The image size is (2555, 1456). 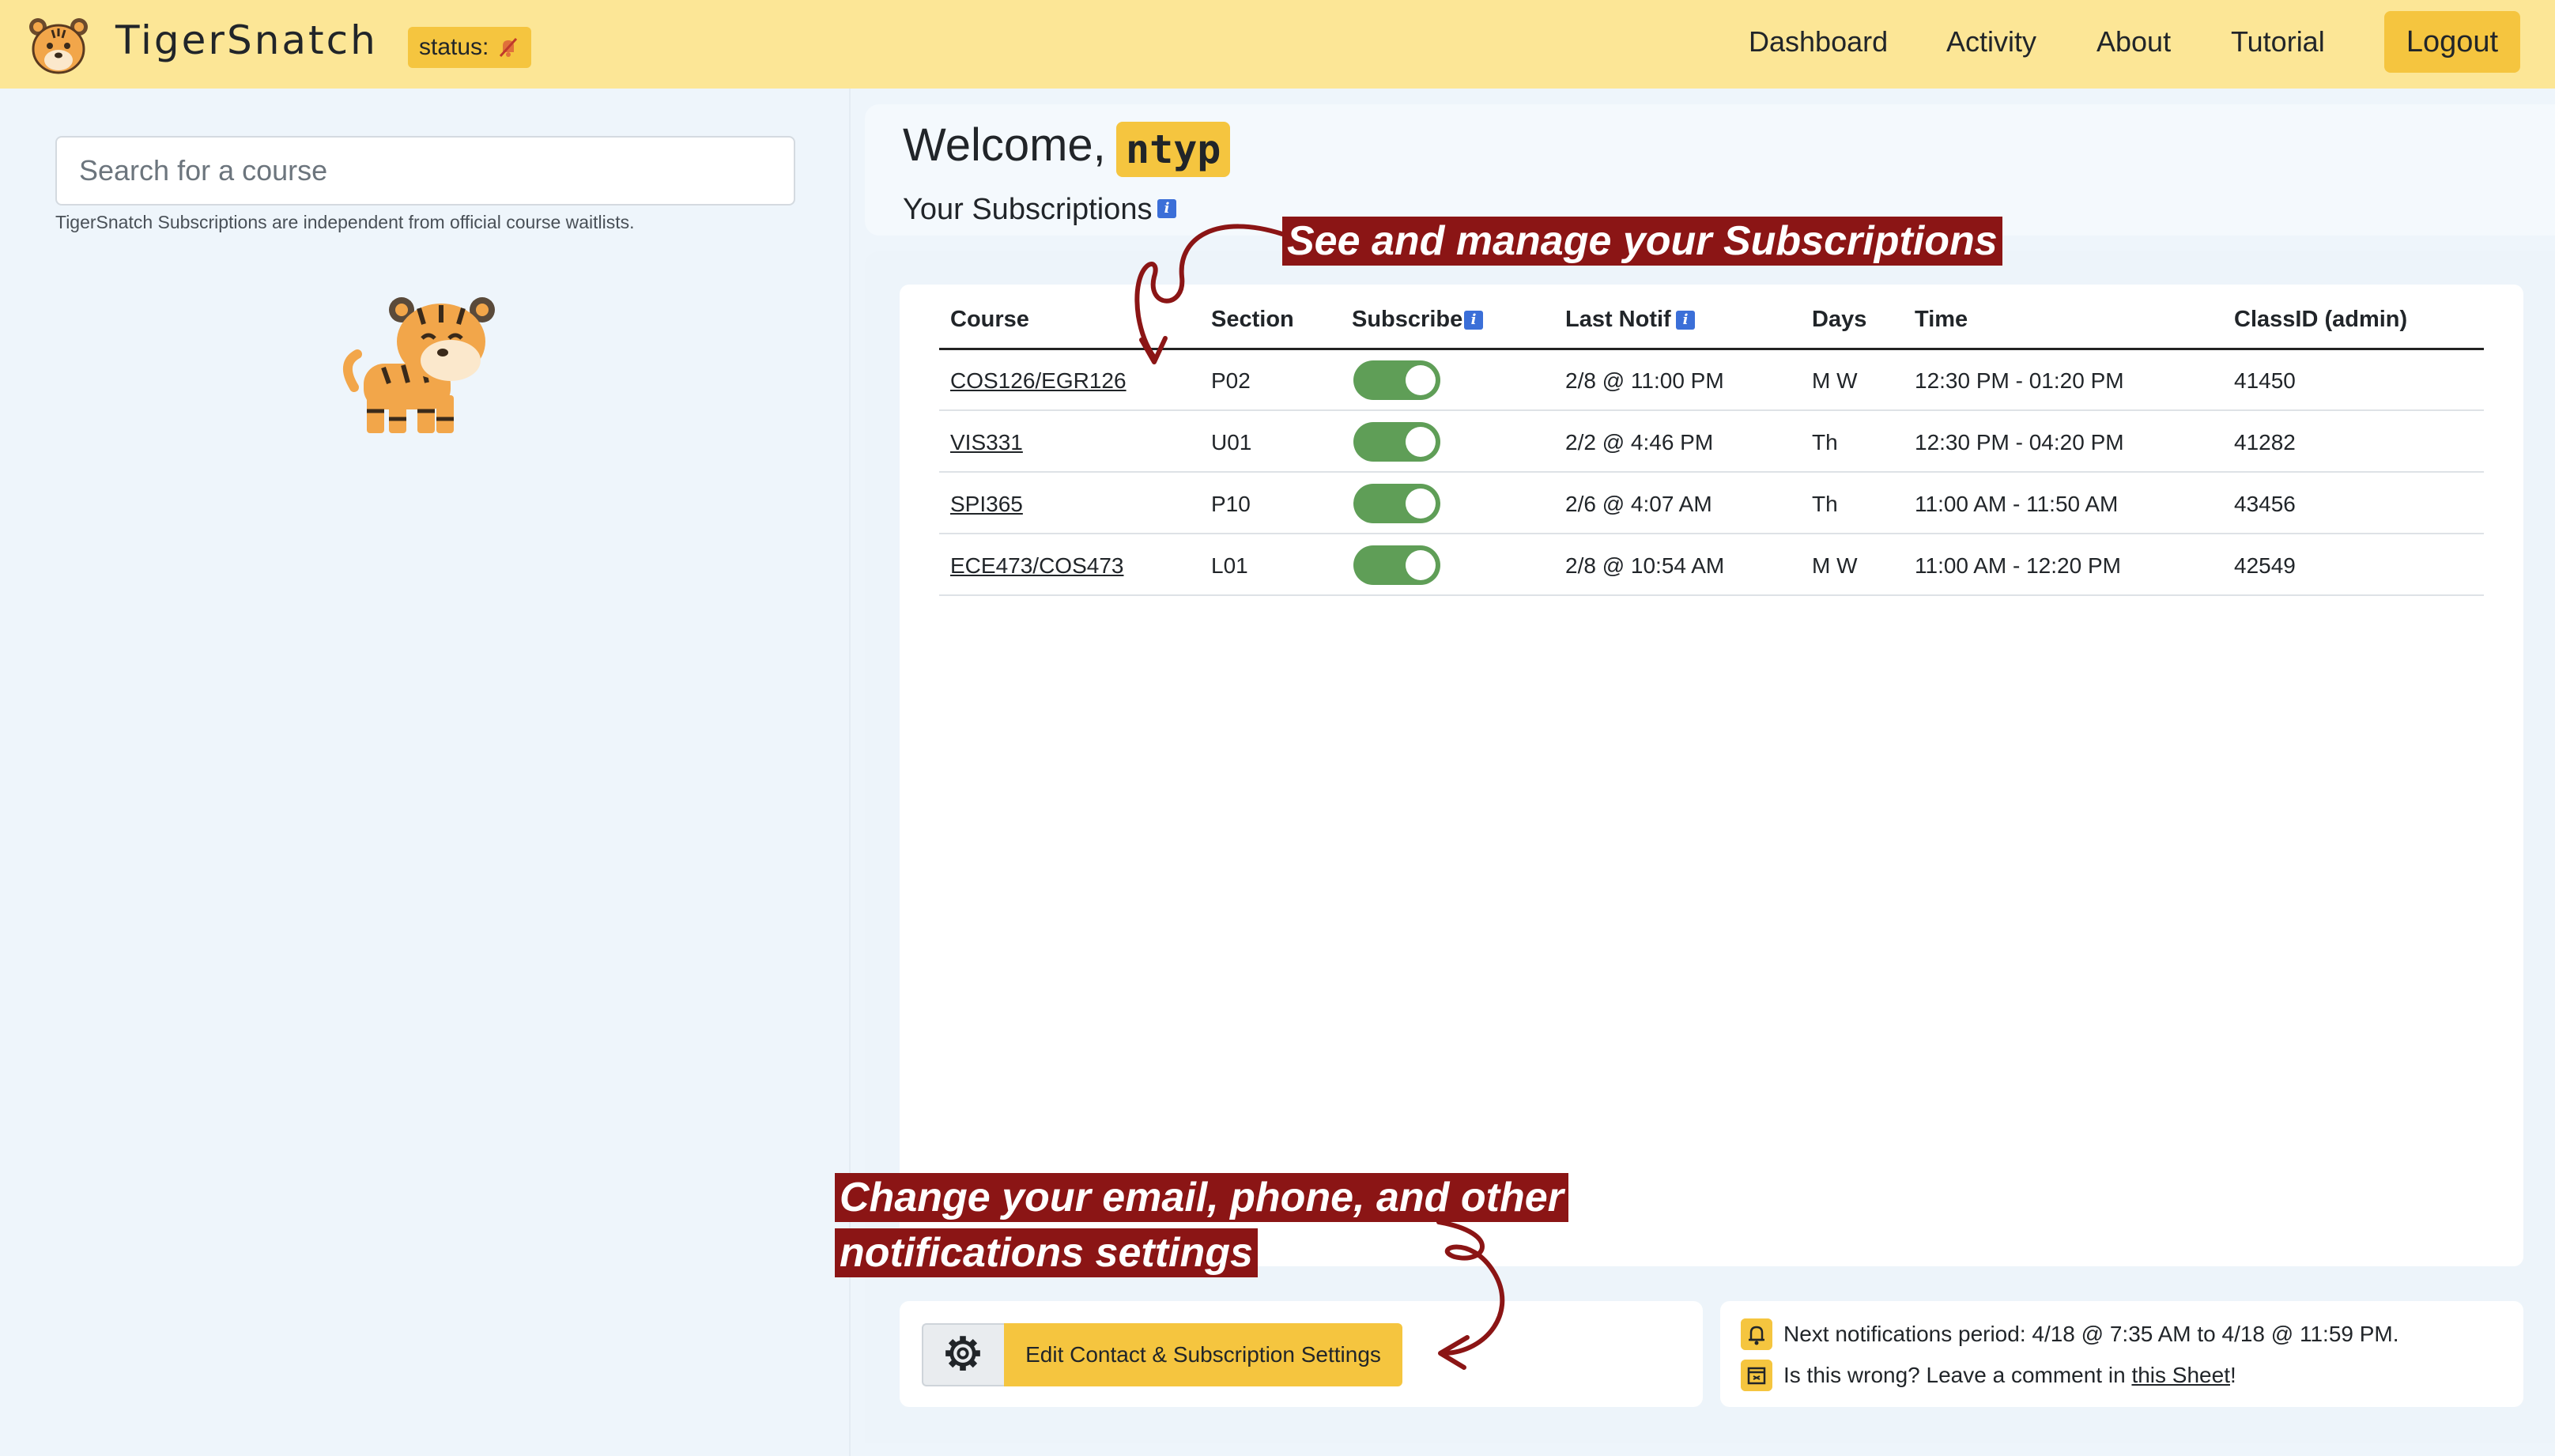 What do you see at coordinates (1957, 1375) in the screenshot?
I see `wrong-prefix: Is this wrong? Leave a comment in` at bounding box center [1957, 1375].